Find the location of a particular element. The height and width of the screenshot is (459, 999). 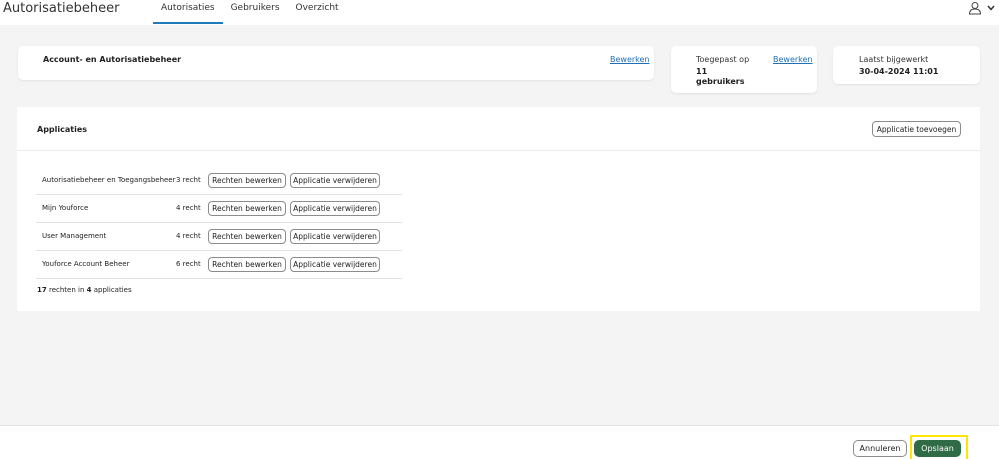

applications-text: applicaties is located at coordinates (112, 290).